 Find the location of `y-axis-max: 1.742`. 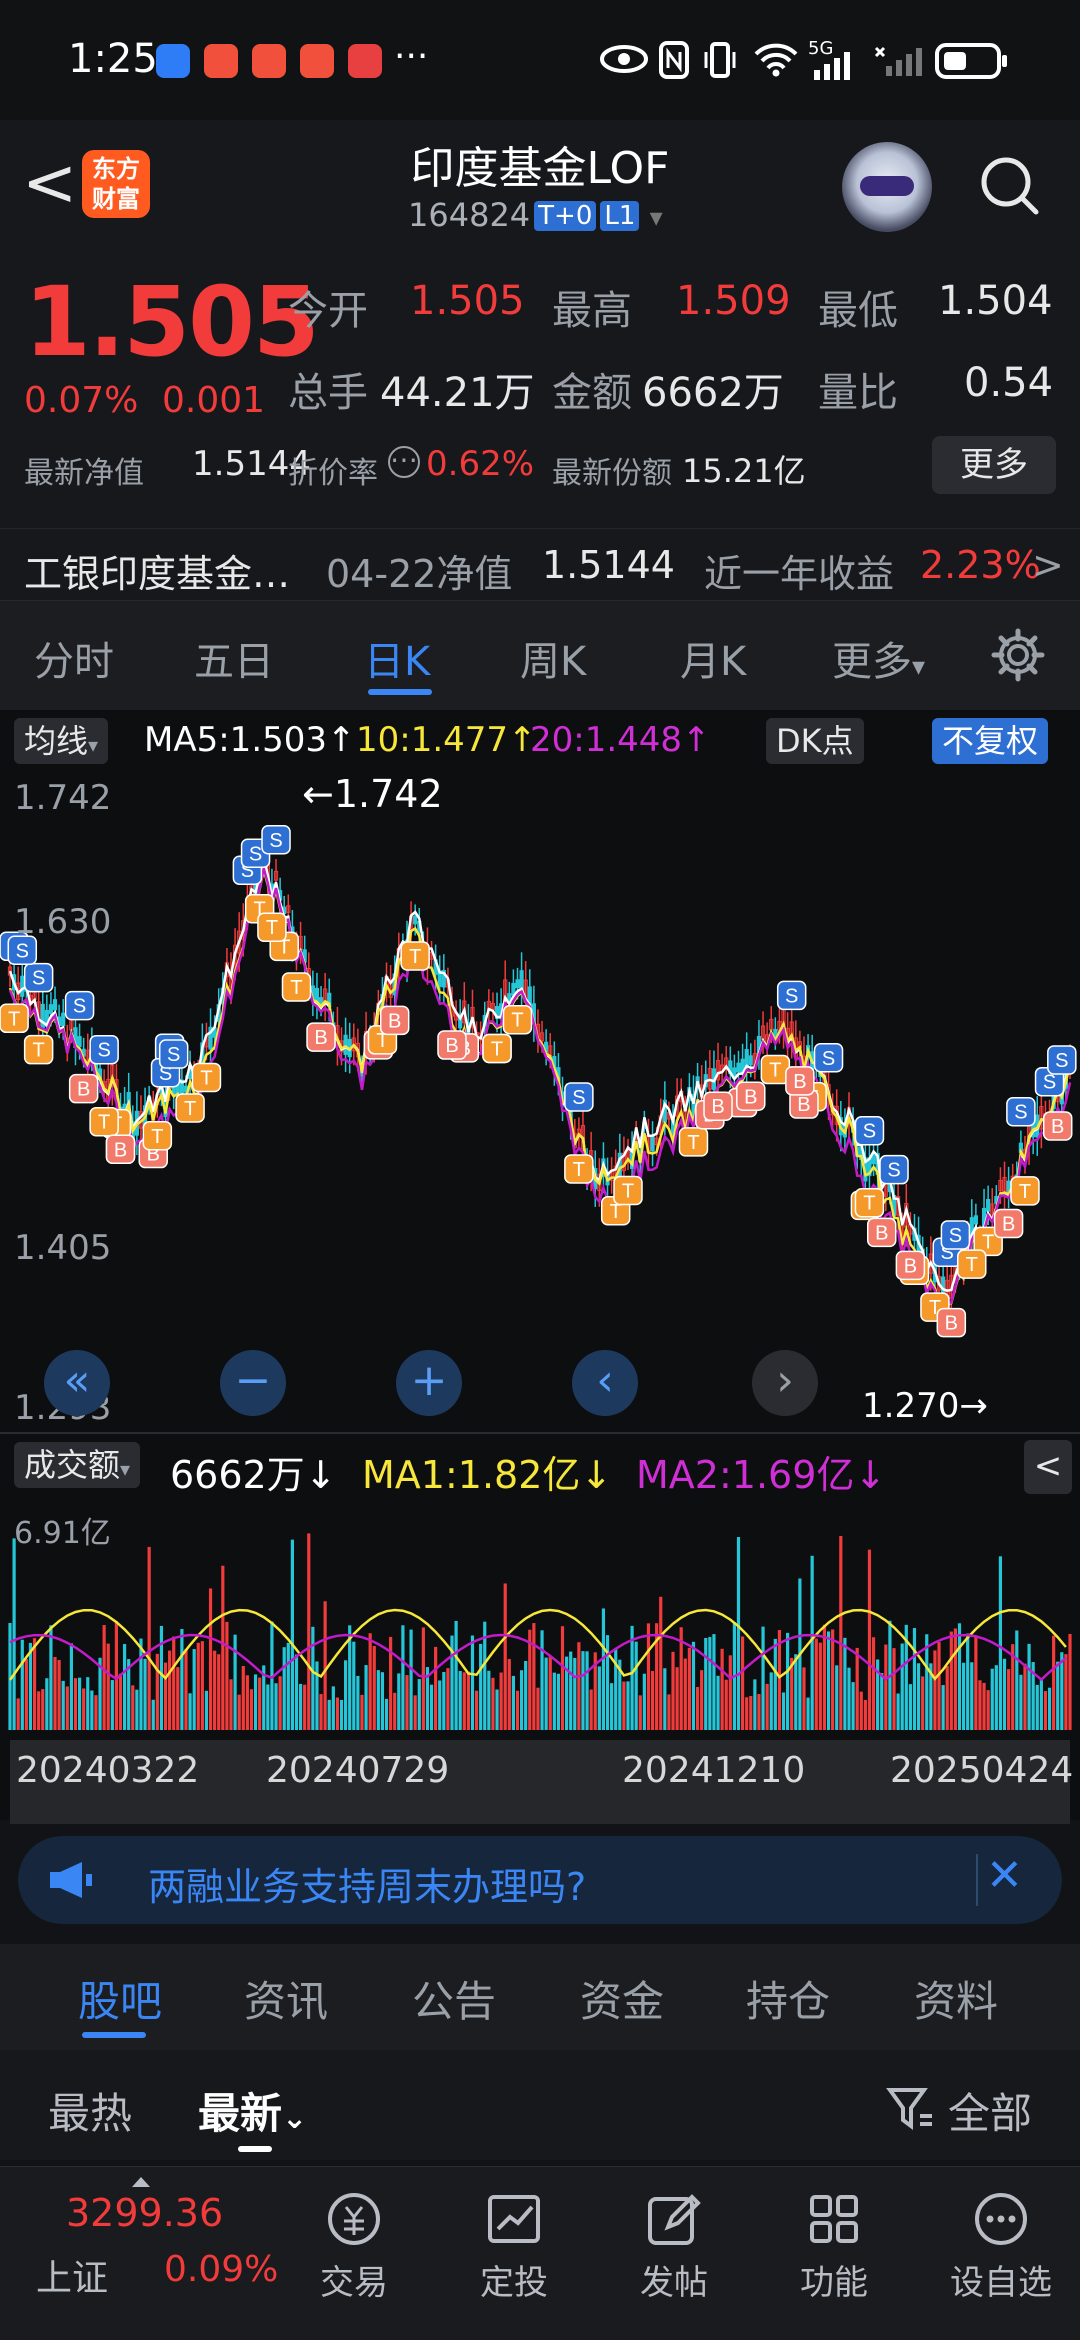

y-axis-max: 1.742 is located at coordinates (63, 798).